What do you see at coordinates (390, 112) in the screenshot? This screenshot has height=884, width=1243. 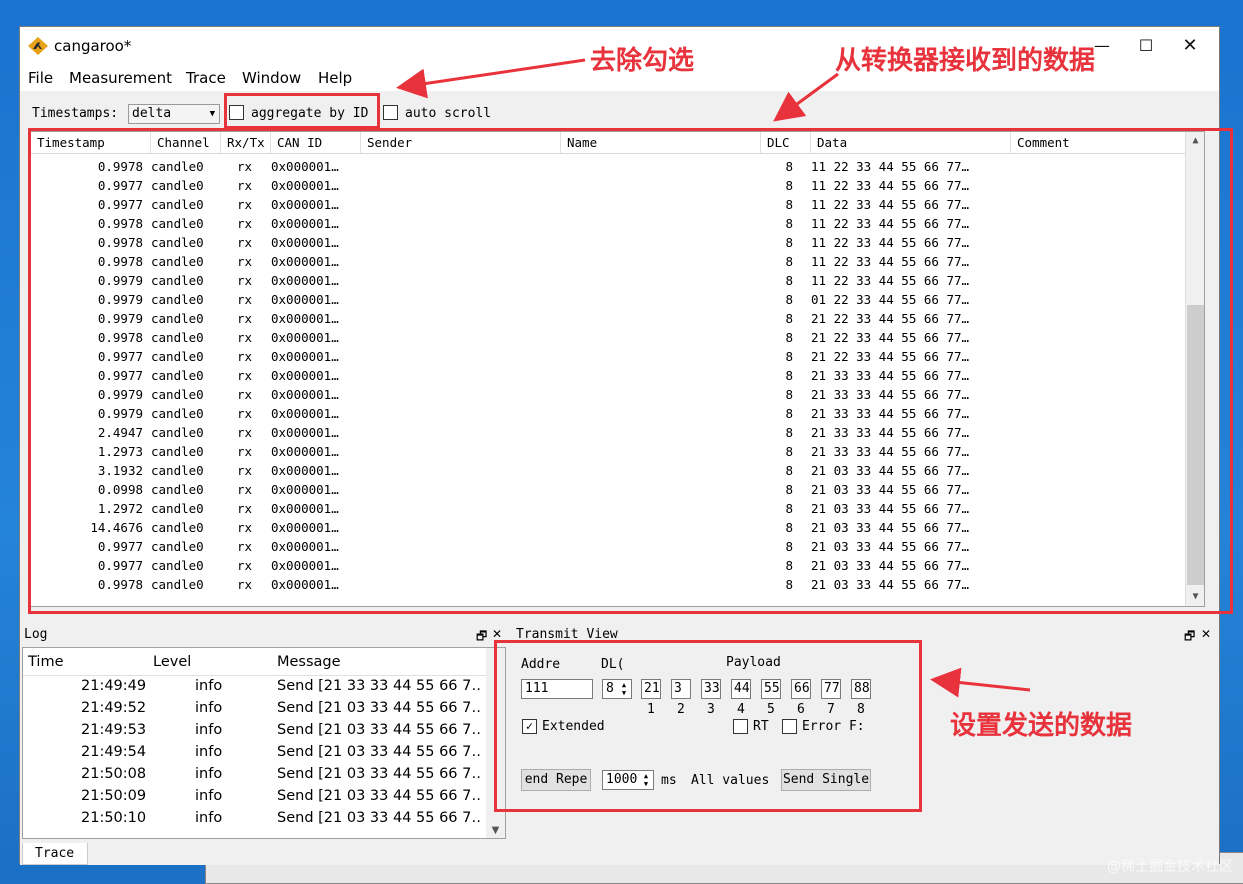 I see `autoscroll-checkbox` at bounding box center [390, 112].